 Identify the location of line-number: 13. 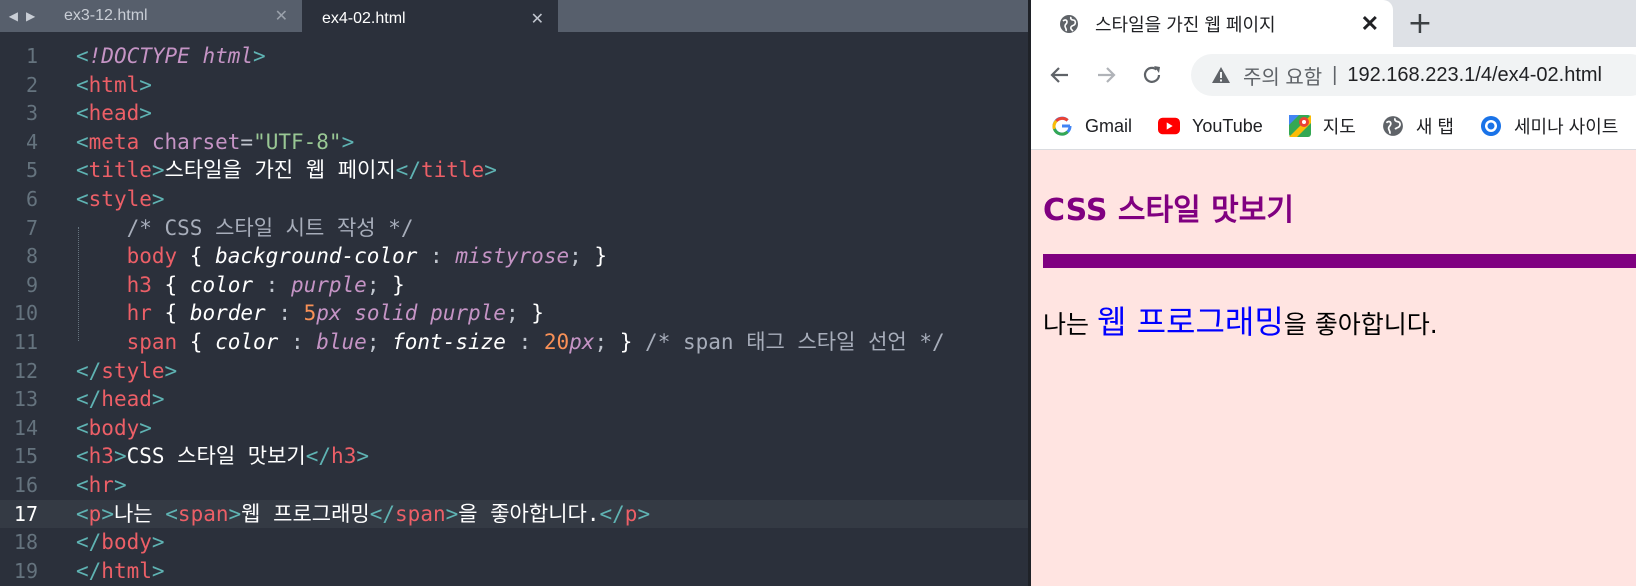
(25, 399).